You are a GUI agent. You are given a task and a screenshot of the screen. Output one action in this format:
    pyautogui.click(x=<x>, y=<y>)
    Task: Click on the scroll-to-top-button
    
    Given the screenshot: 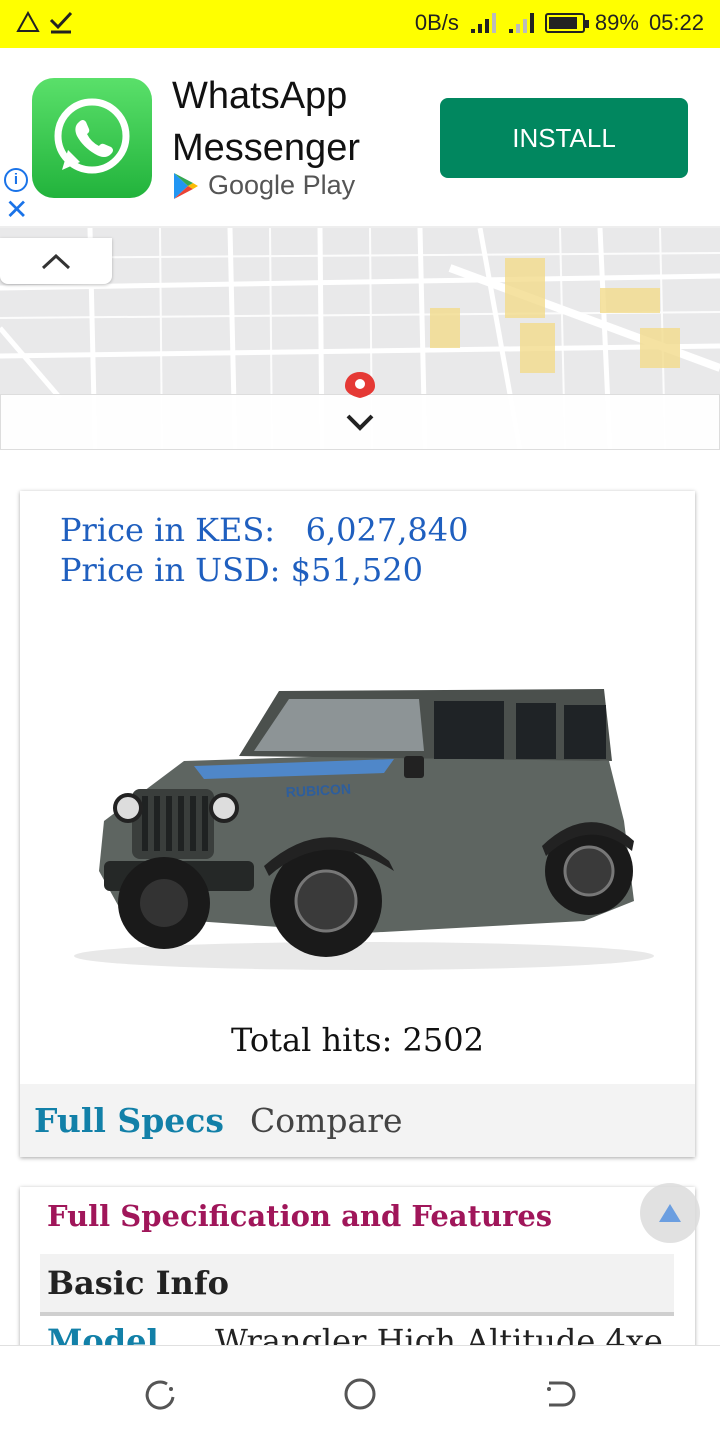 What is the action you would take?
    pyautogui.click(x=670, y=1213)
    